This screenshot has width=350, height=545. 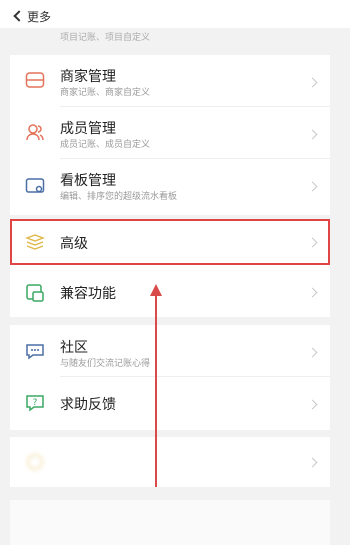 What do you see at coordinates (39, 17) in the screenshot?
I see `back-label: 更多` at bounding box center [39, 17].